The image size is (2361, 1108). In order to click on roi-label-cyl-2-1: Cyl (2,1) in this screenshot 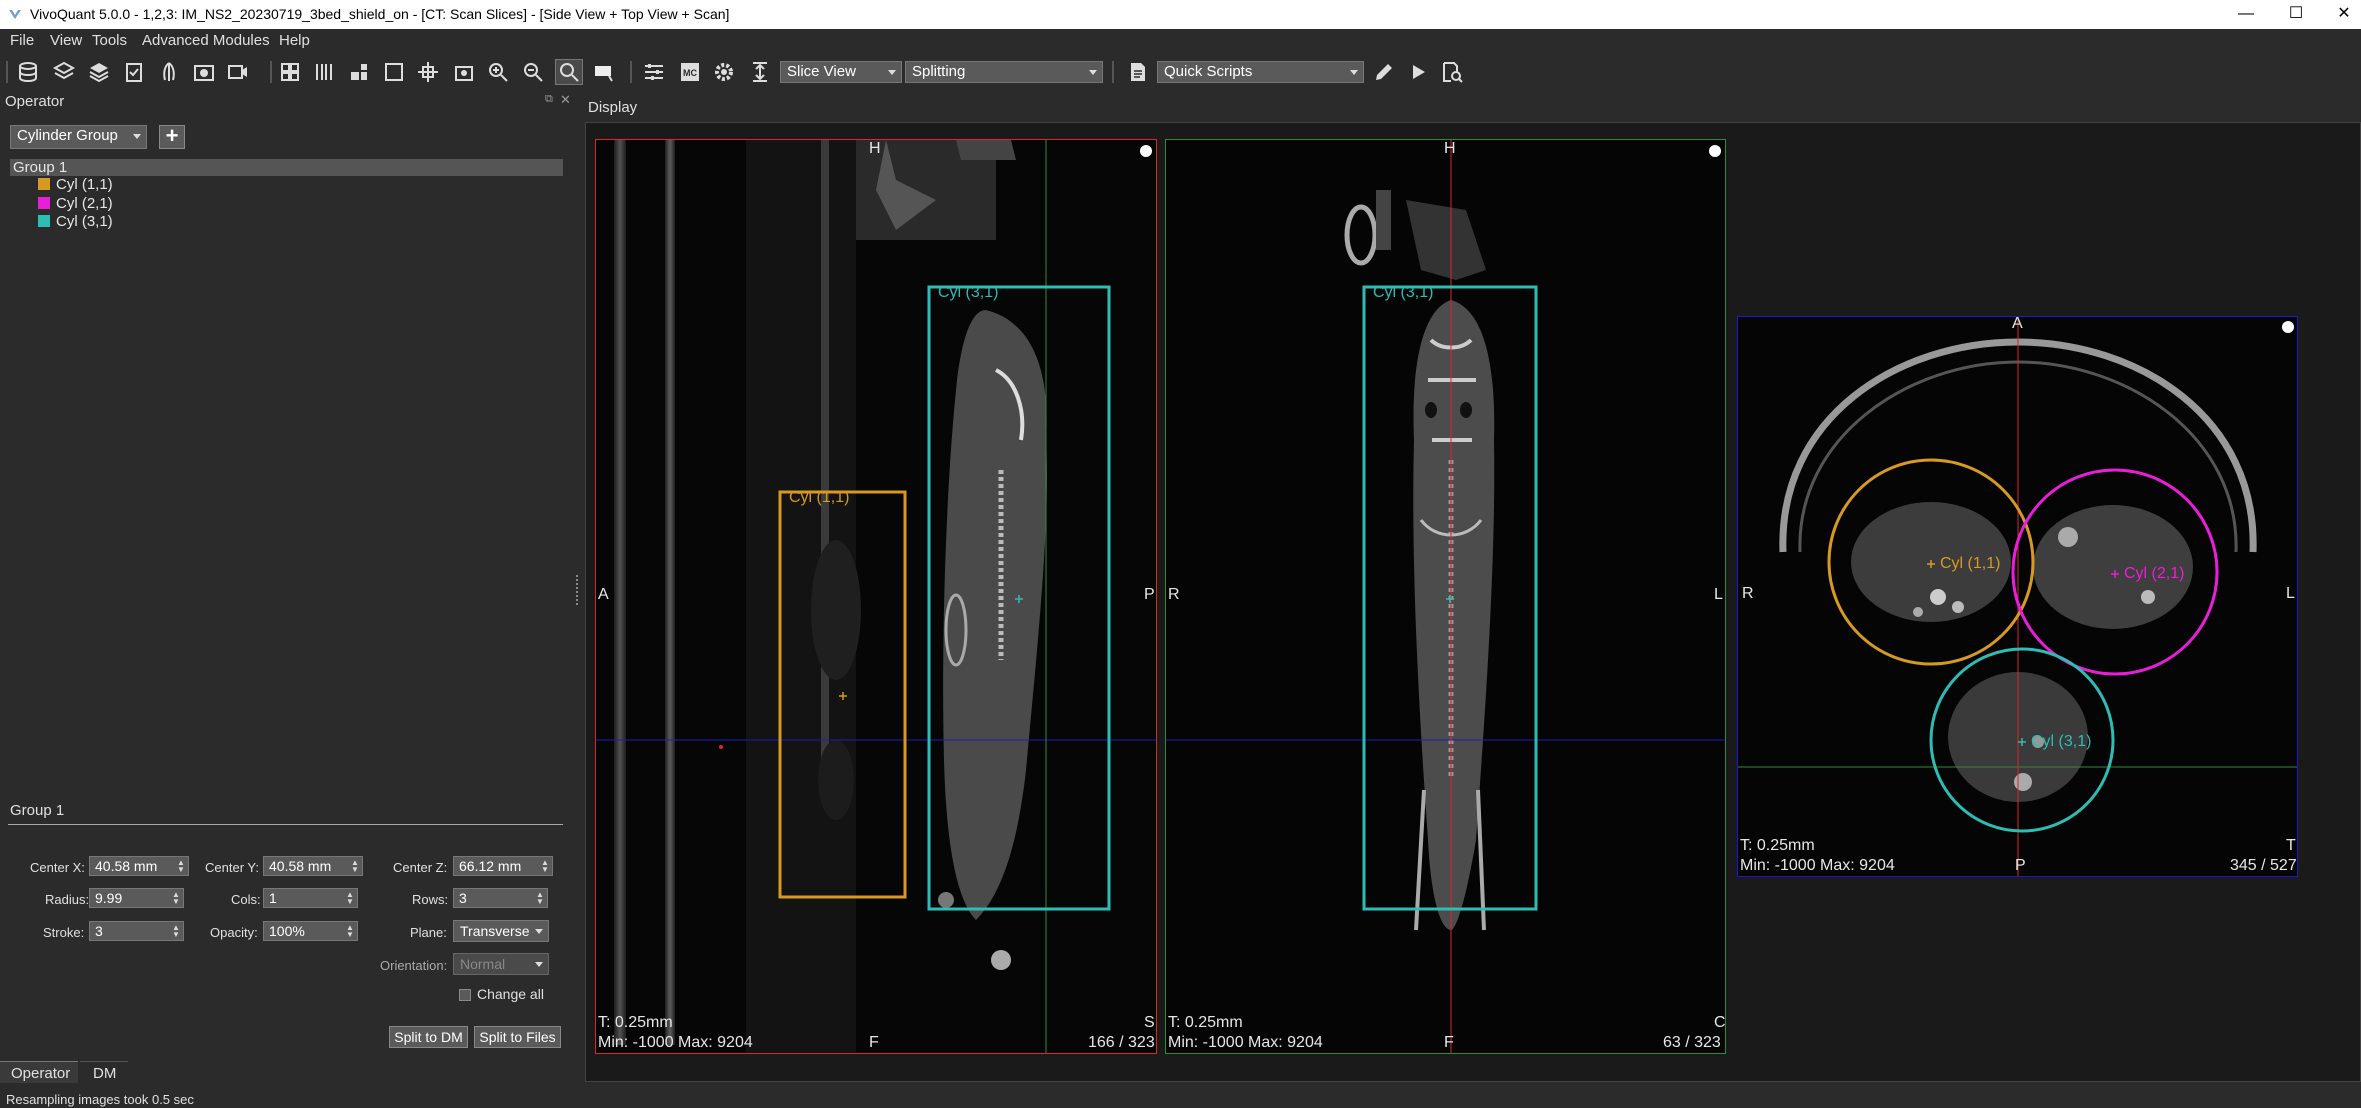, I will do `click(2154, 573)`.